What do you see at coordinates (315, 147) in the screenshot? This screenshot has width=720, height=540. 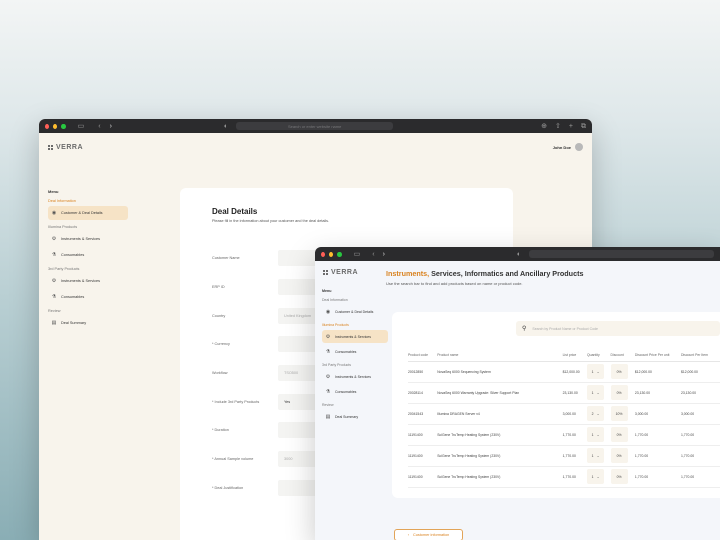 I see `app-header: VERRA John Doe` at bounding box center [315, 147].